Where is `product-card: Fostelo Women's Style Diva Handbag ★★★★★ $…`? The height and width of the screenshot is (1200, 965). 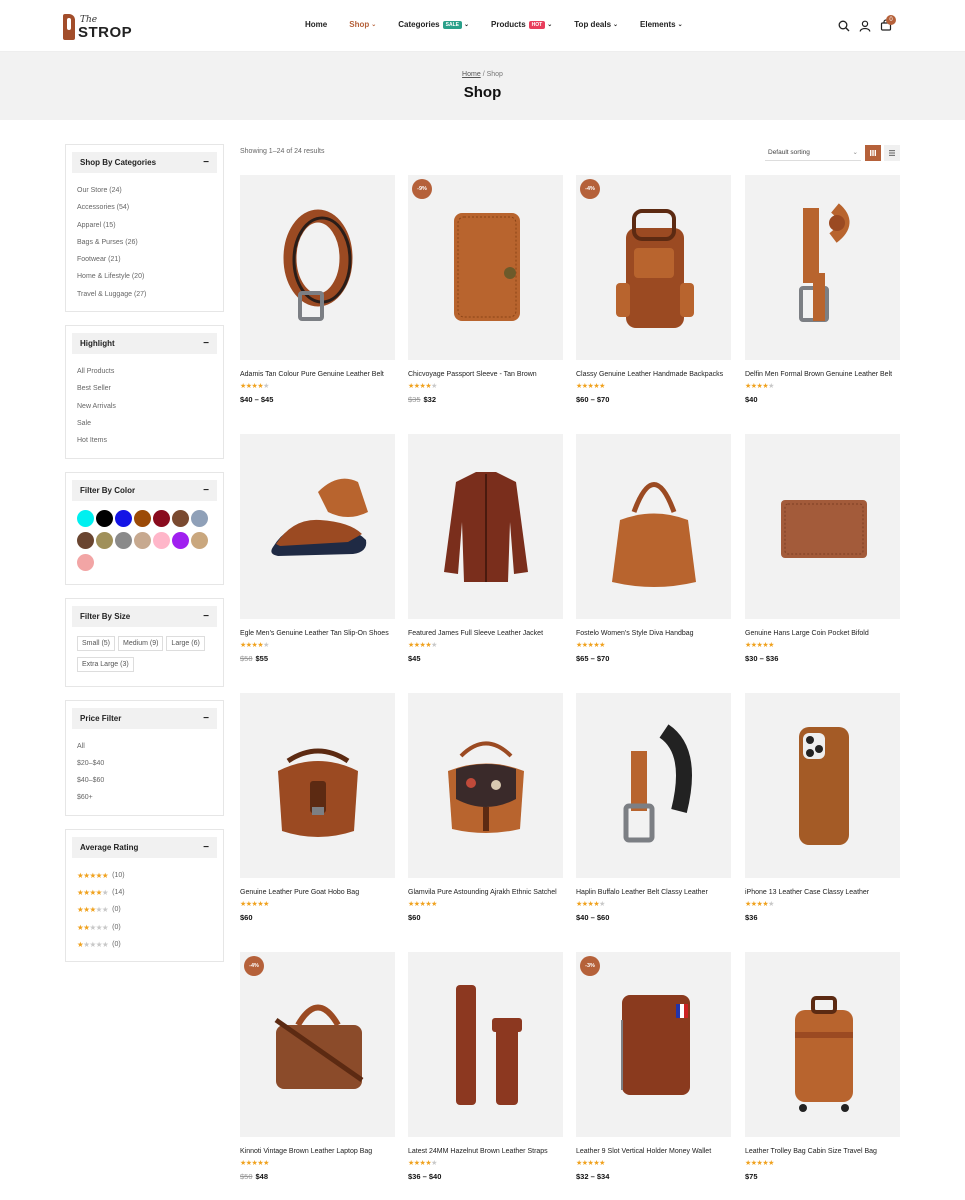 product-card: Fostelo Women's Style Diva Handbag ★★★★★ $… is located at coordinates (653, 548).